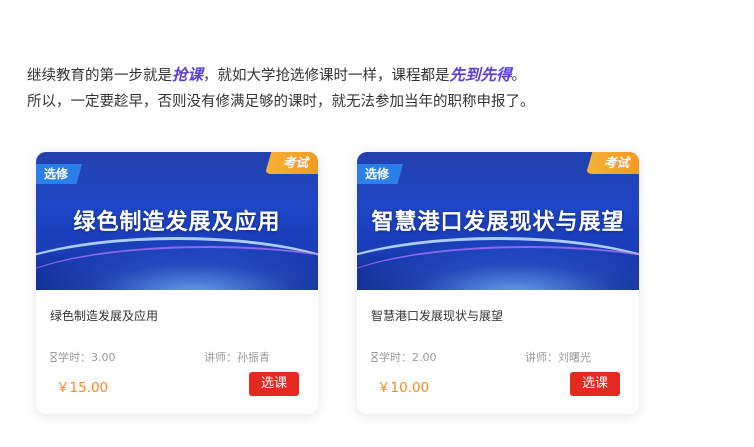  What do you see at coordinates (99, 76) in the screenshot?
I see `intro-line-1-part-1: 继续教育的第一步就是` at bounding box center [99, 76].